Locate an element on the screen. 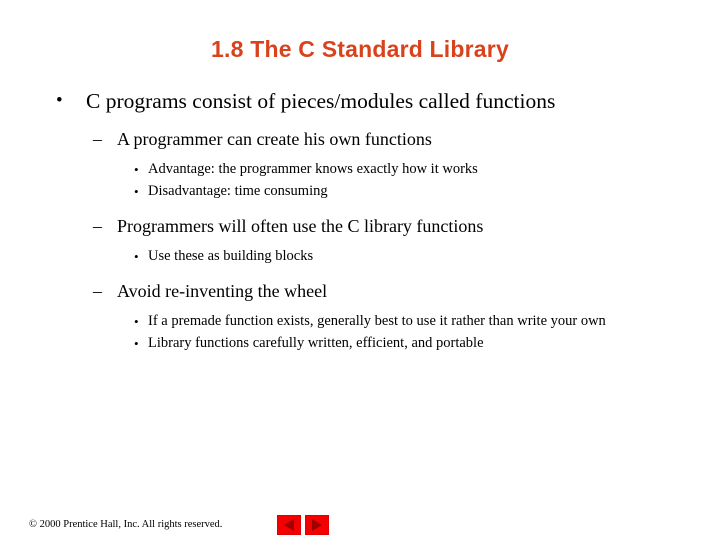  triangle-right-icon is located at coordinates (317, 525).